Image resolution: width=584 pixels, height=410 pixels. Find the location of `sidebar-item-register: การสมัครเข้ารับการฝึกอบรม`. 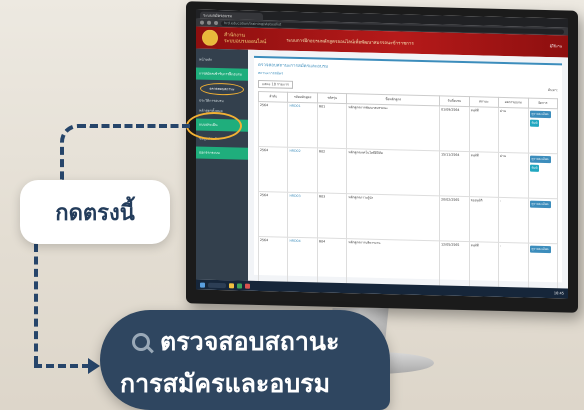

sidebar-item-register: การสมัครเข้ารับการฝึกอบรม is located at coordinates (222, 74).